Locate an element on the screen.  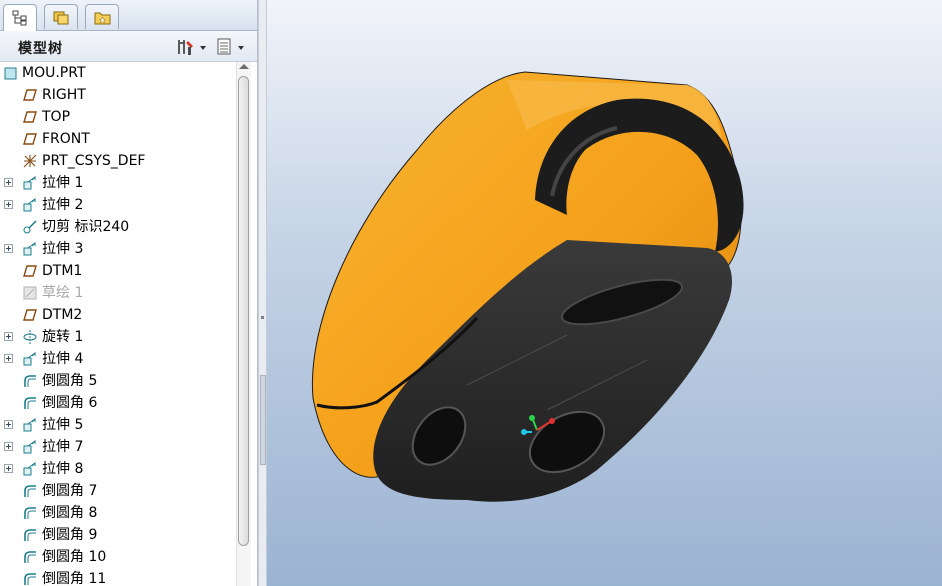
tree-item-label: 草绘 1 is located at coordinates (63, 293).